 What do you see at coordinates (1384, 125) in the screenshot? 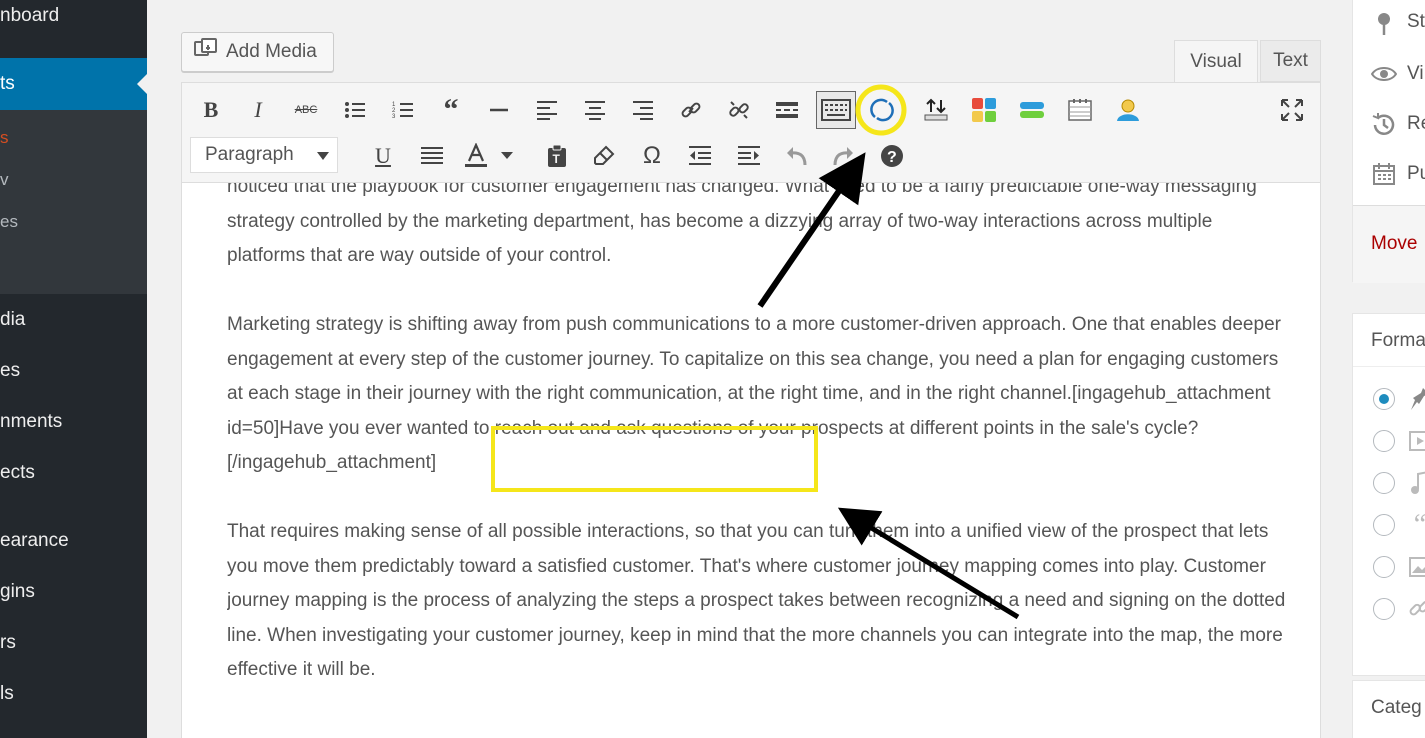
I see `revisions-icon` at bounding box center [1384, 125].